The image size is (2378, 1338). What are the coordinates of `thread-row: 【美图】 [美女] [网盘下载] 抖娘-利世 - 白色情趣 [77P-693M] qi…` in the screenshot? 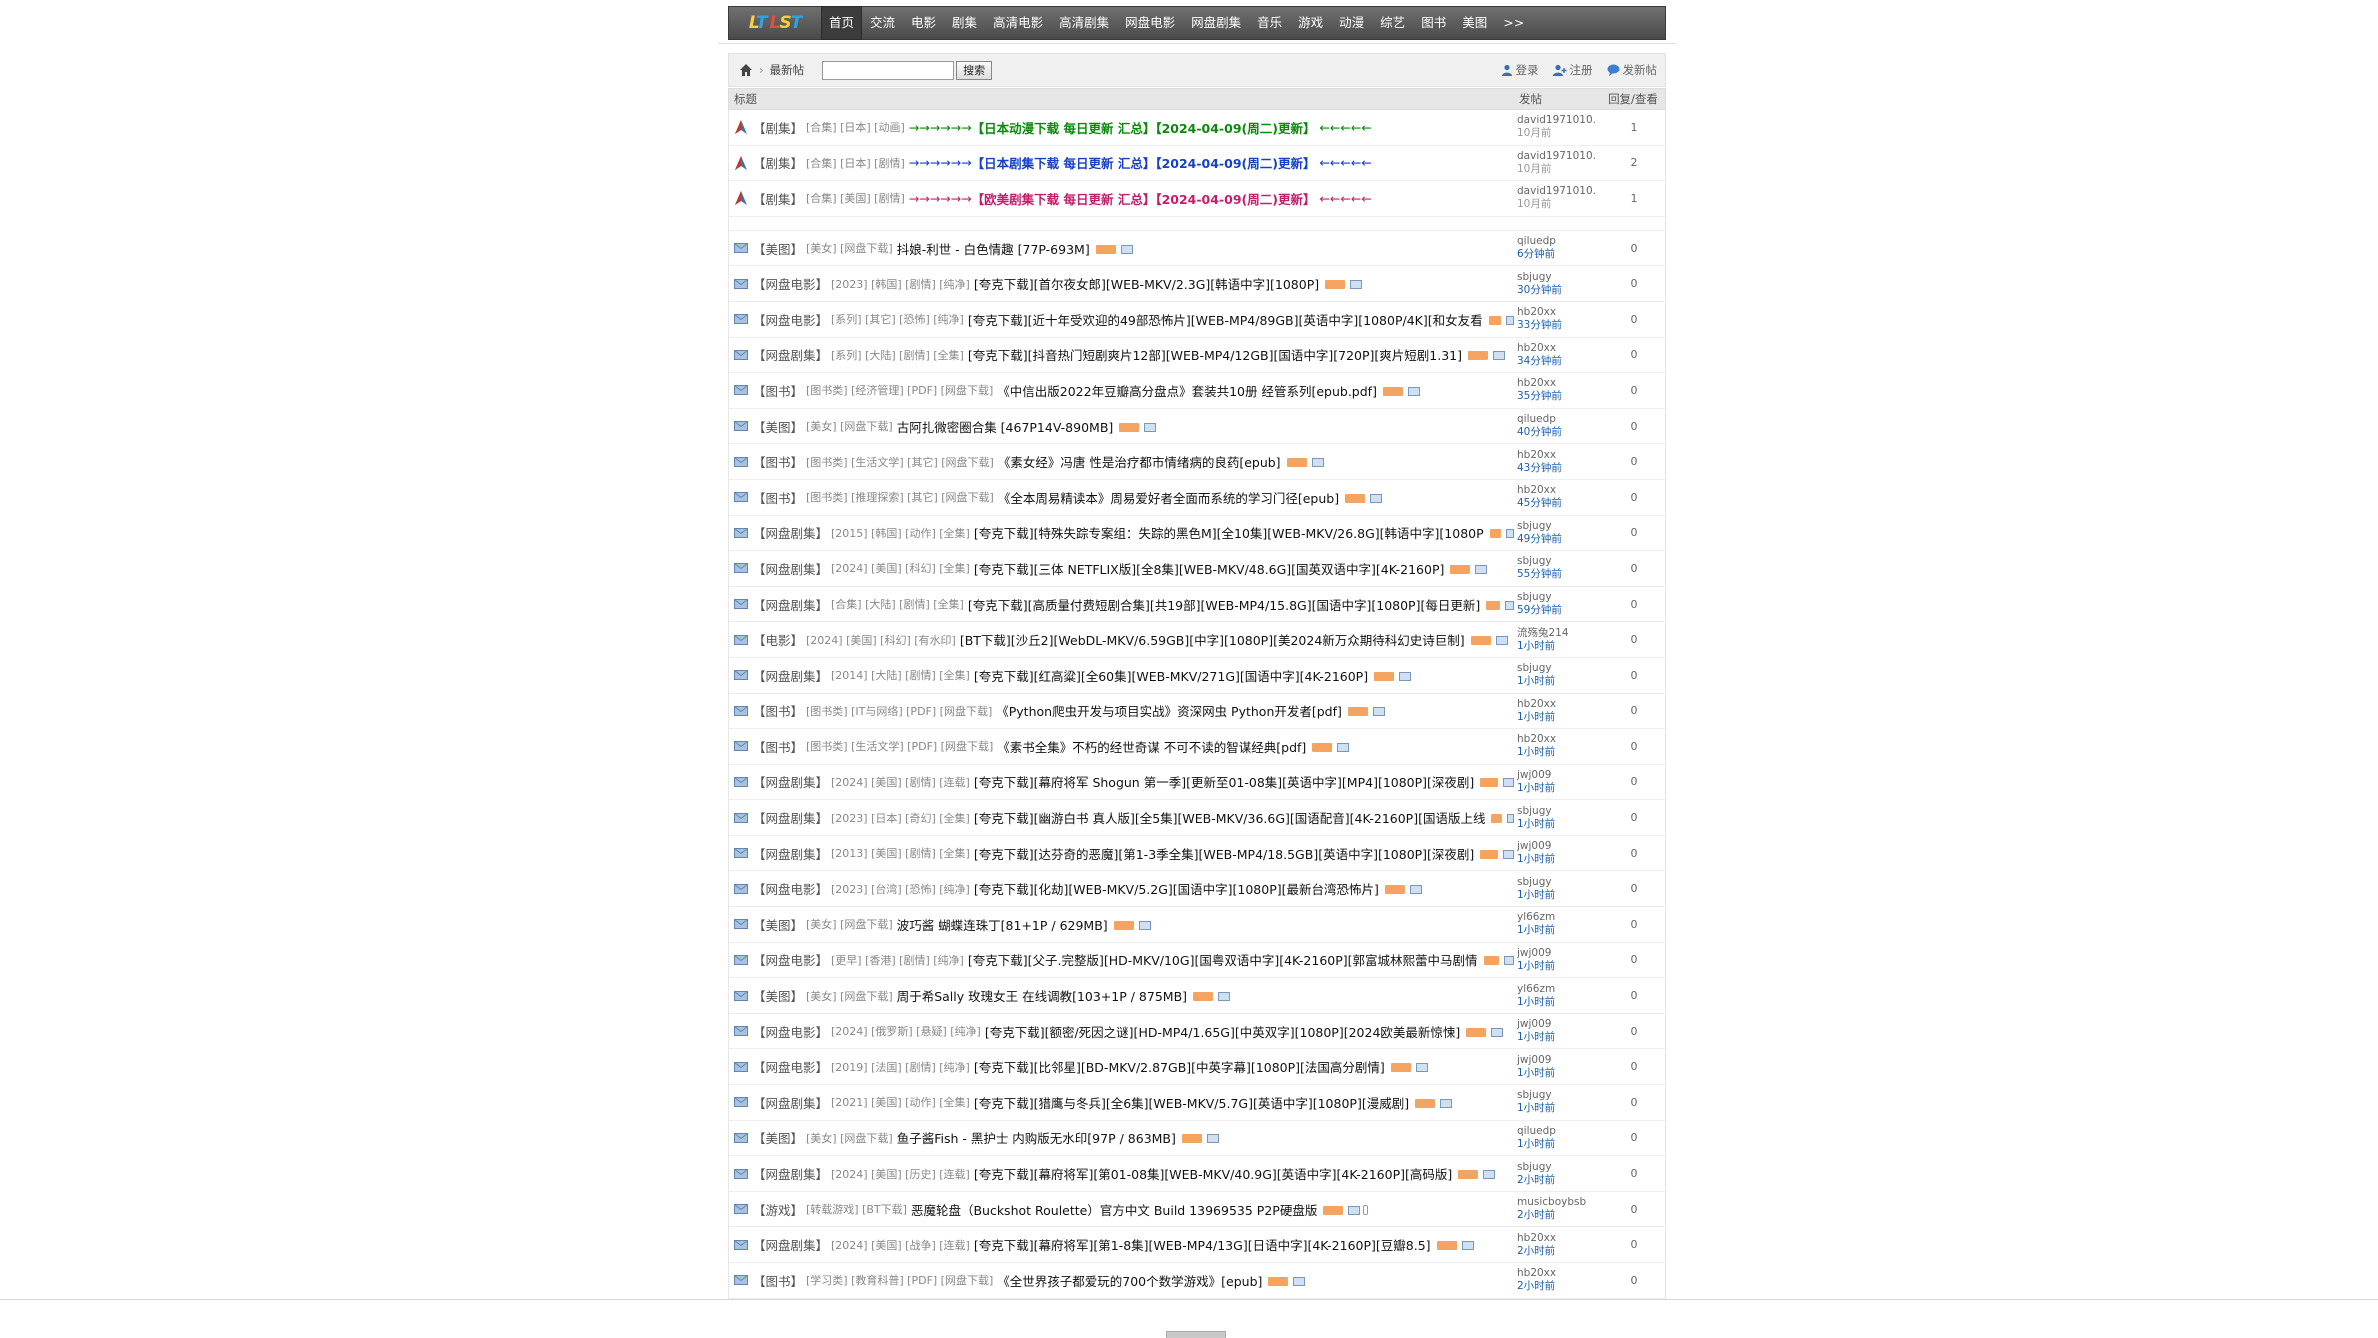 It's located at (1197, 249).